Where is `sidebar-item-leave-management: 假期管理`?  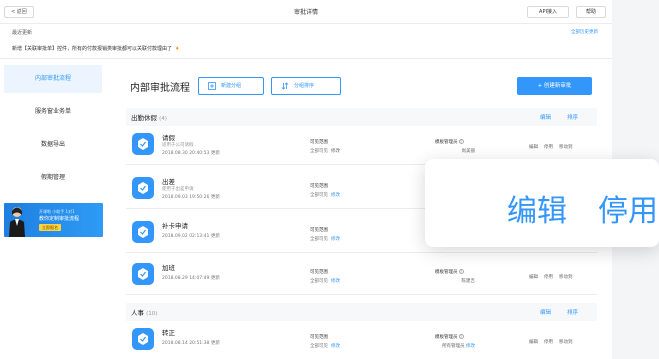
sidebar-item-leave-management: 假期管理 is located at coordinates (53, 178).